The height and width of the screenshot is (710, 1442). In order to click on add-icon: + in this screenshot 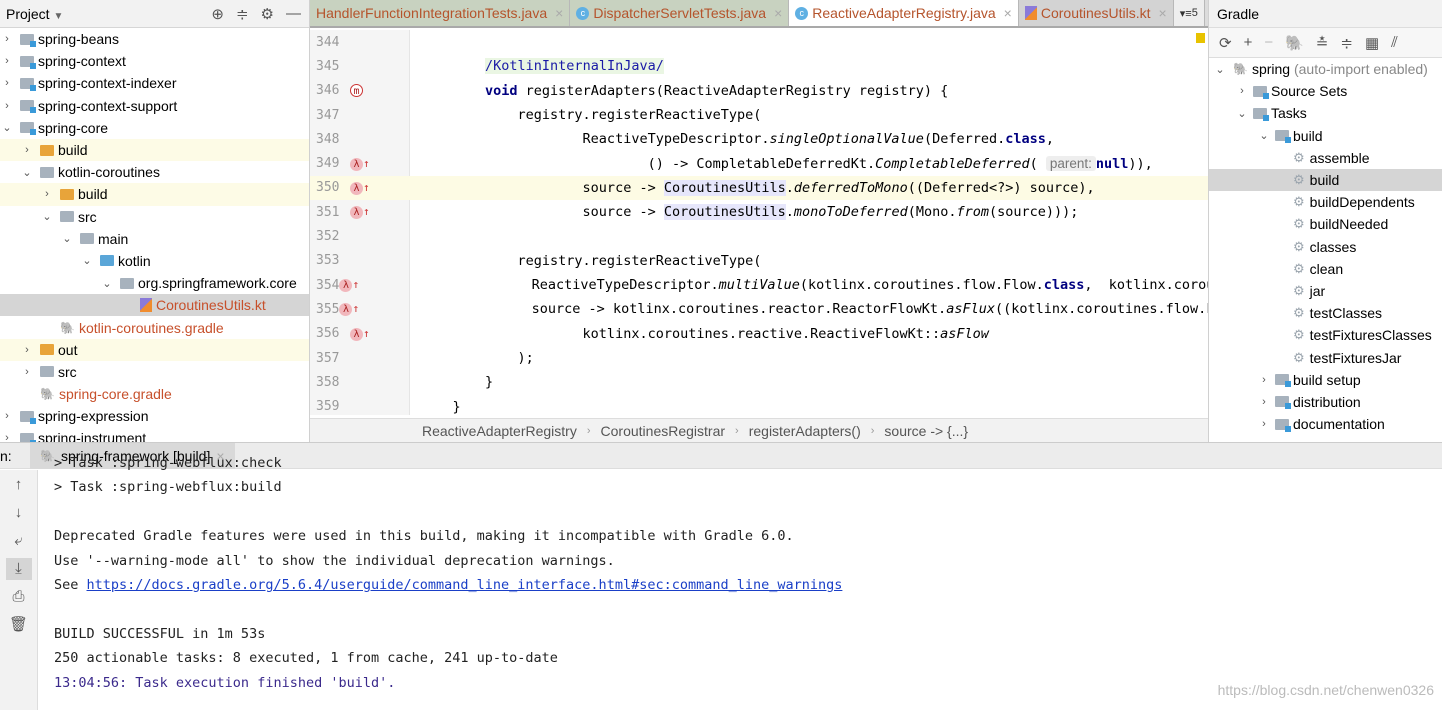, I will do `click(1248, 42)`.